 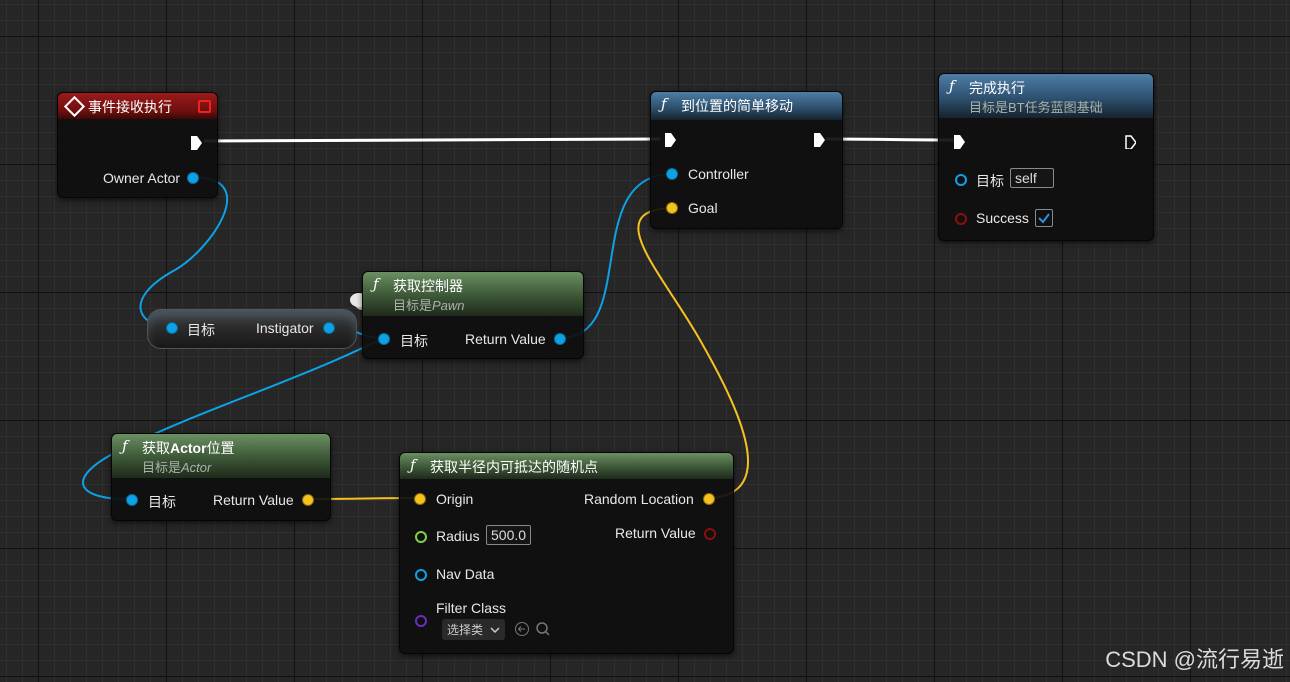 What do you see at coordinates (429, 305) in the screenshot?
I see `get-controller-subtitle: 目标是Pawn` at bounding box center [429, 305].